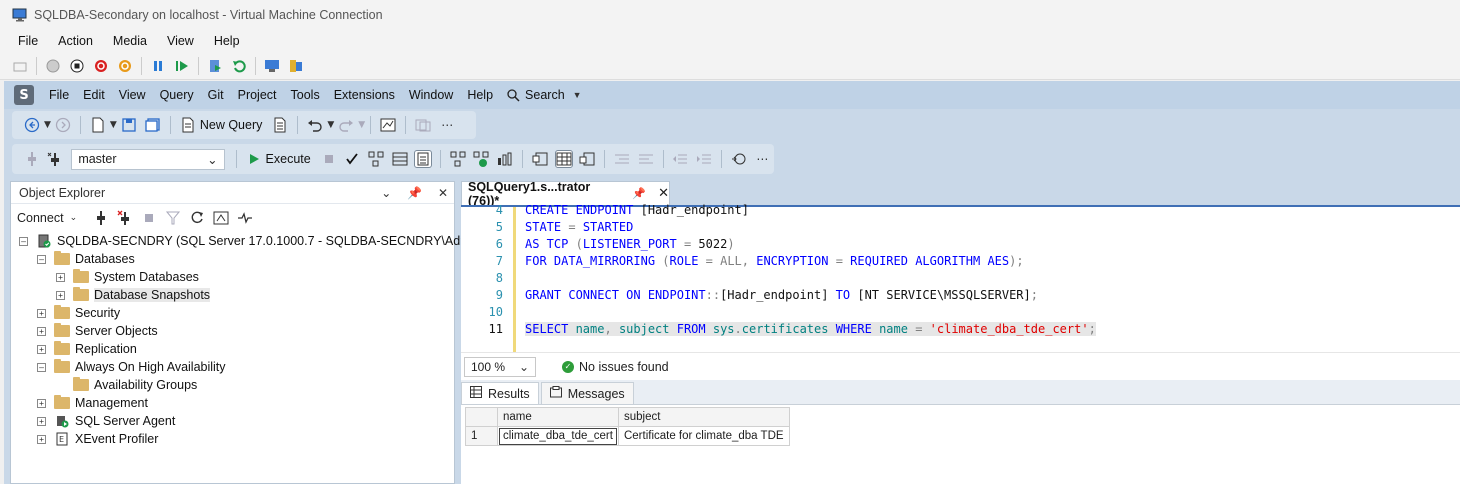 The image size is (1460, 484). I want to click on cancel-query-icon, so click(329, 159).